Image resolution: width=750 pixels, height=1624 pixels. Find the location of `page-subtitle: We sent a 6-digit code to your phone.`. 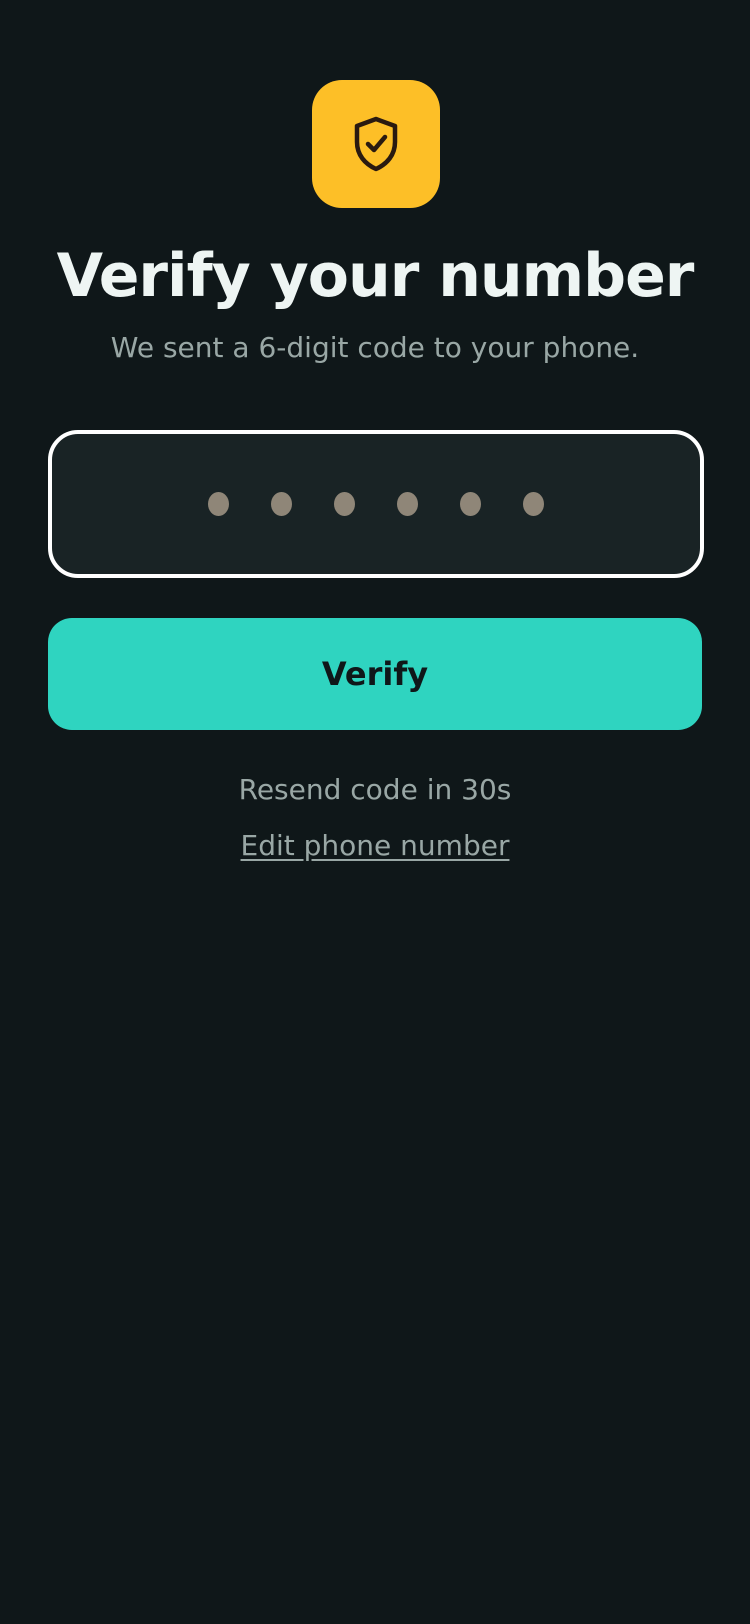

page-subtitle: We sent a 6-digit code to your phone. is located at coordinates (375, 347).